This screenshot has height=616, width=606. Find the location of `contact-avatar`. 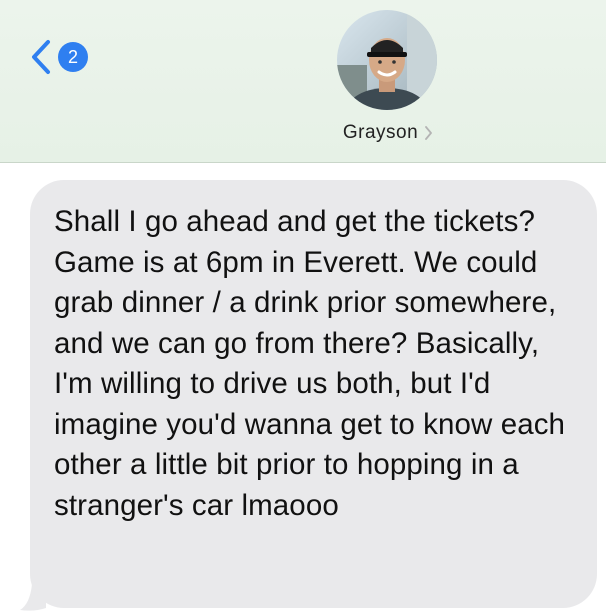

contact-avatar is located at coordinates (387, 60).